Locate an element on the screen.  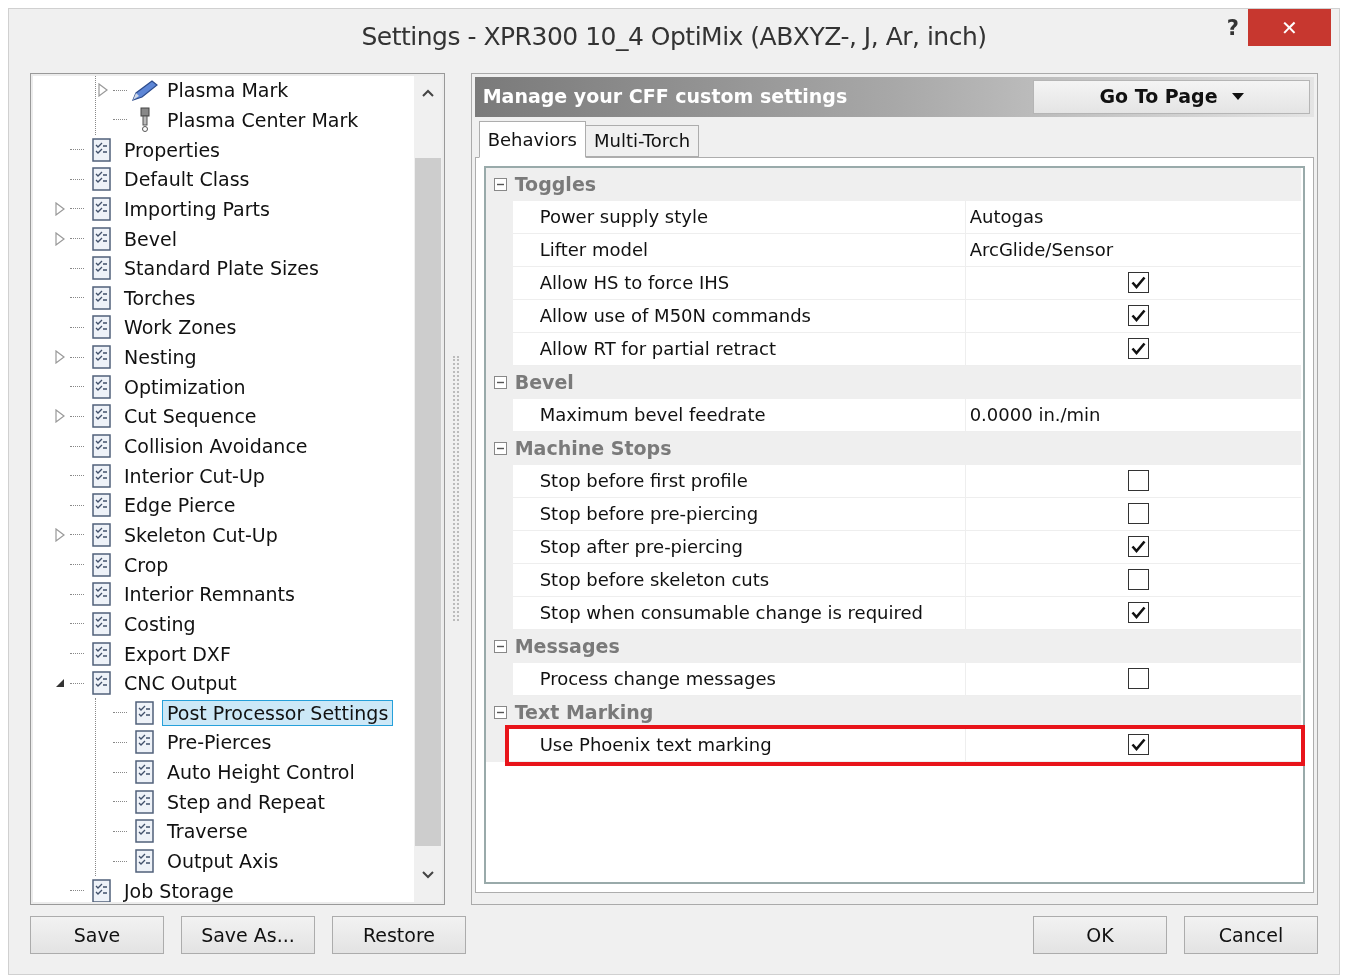
tree-item: Export DXF is located at coordinates (177, 653).